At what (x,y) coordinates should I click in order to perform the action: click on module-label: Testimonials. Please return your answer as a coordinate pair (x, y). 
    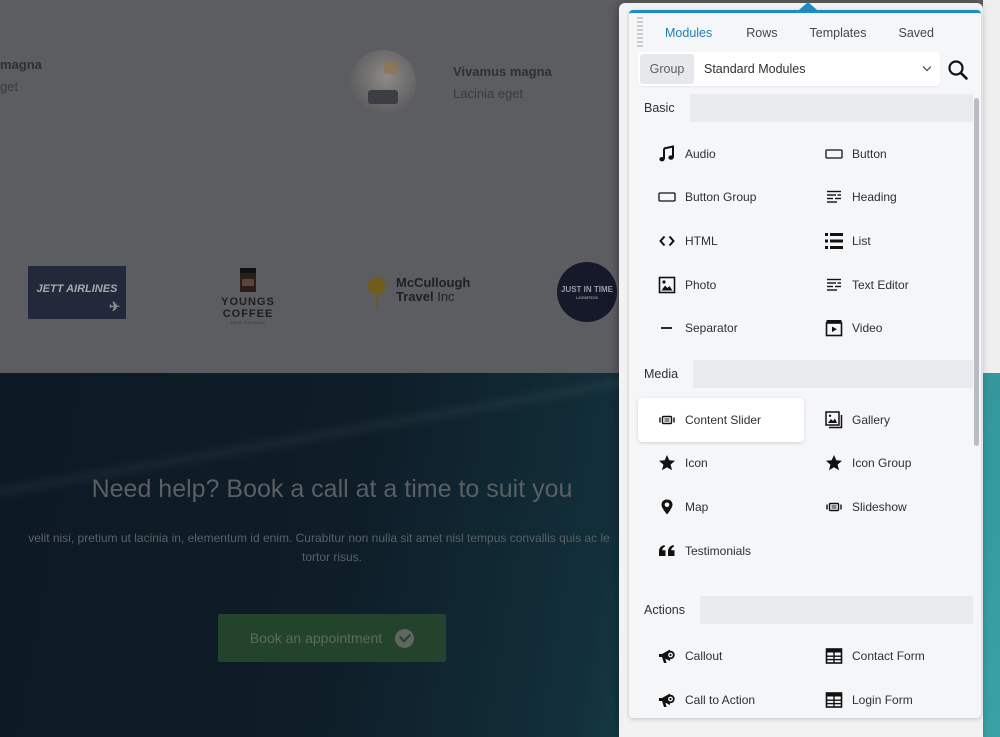
    Looking at the image, I should click on (718, 550).